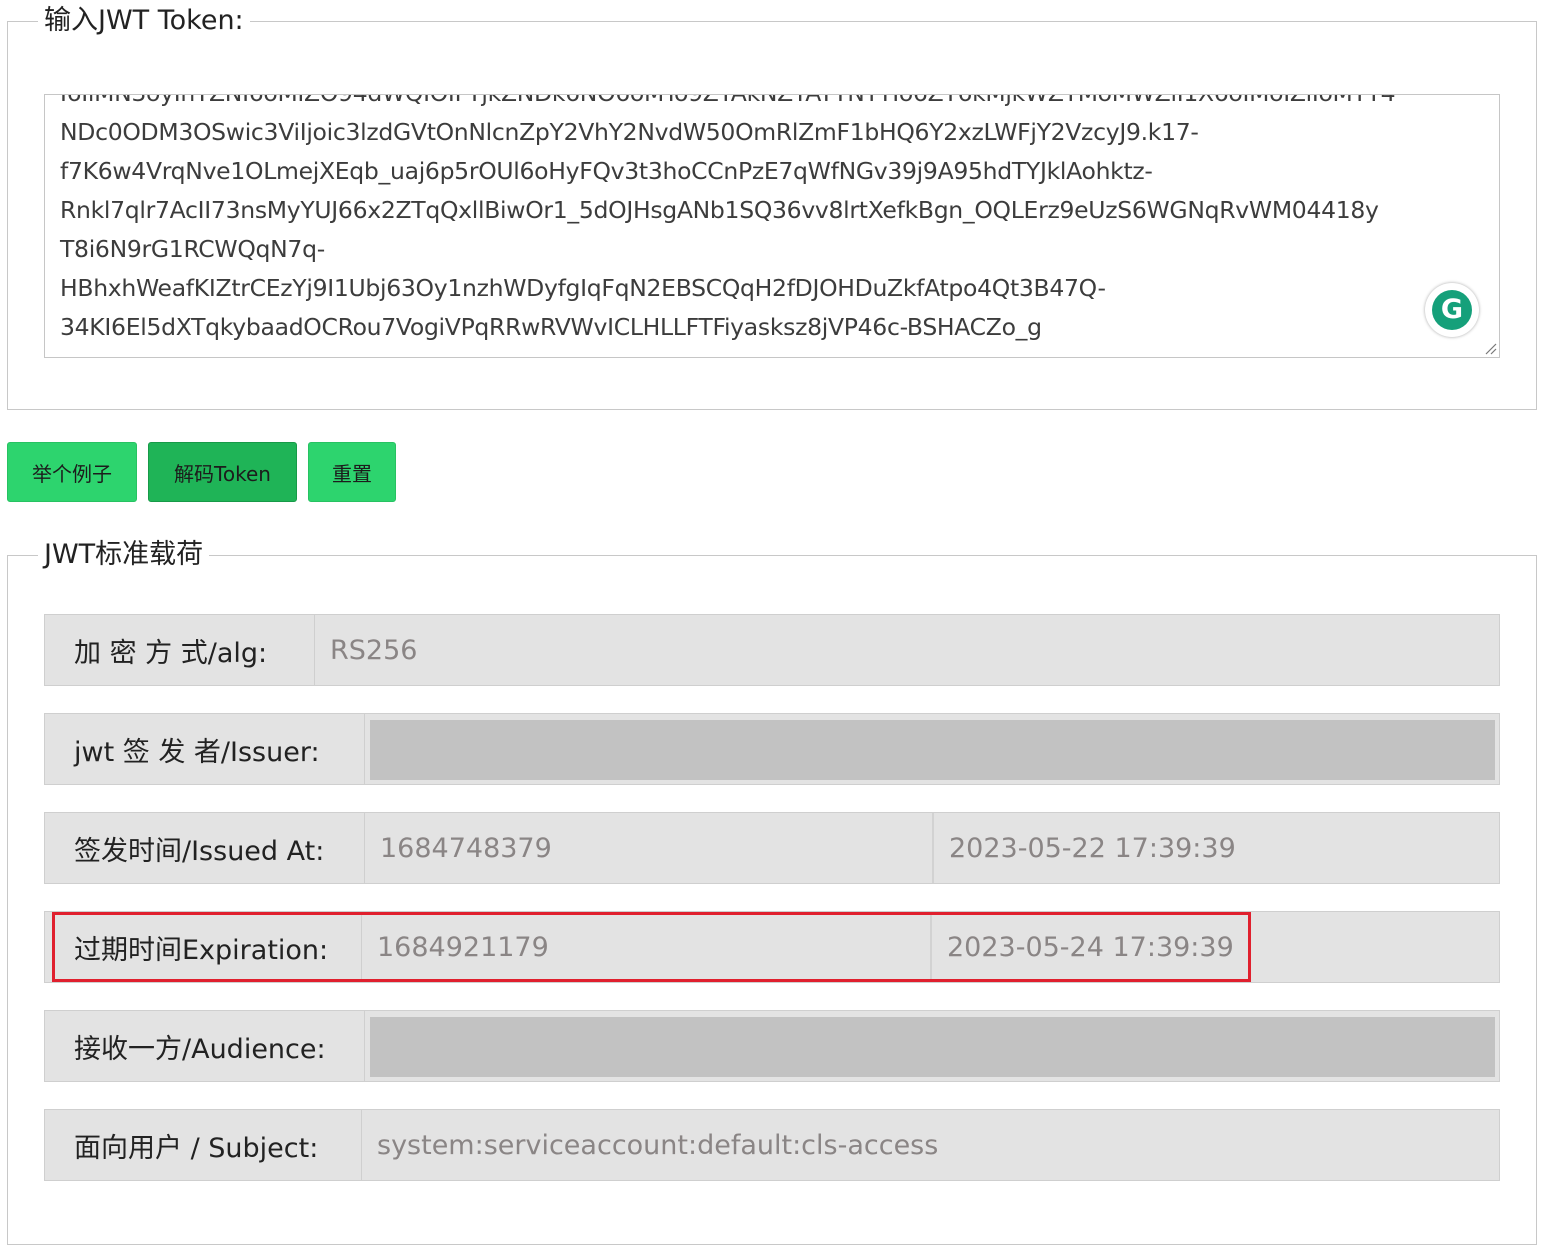 The image size is (1548, 1258). I want to click on payload-section-legend: JWT标准载荷, so click(124, 554).